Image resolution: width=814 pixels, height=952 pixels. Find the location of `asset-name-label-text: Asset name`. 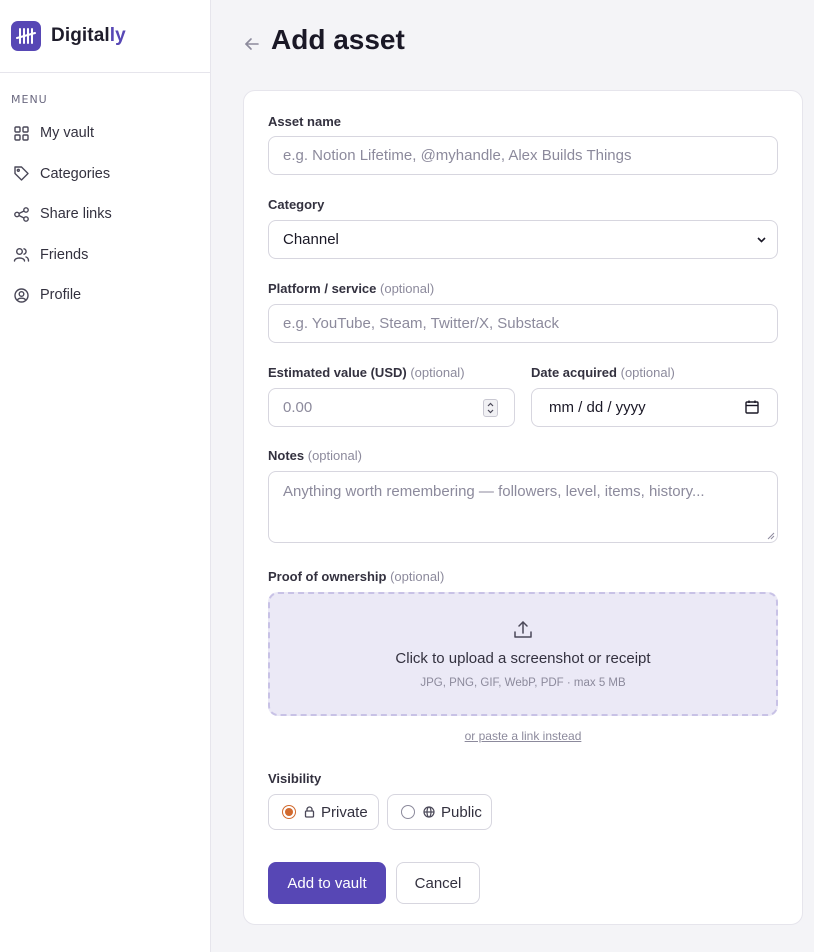

asset-name-label-text: Asset name is located at coordinates (304, 121).